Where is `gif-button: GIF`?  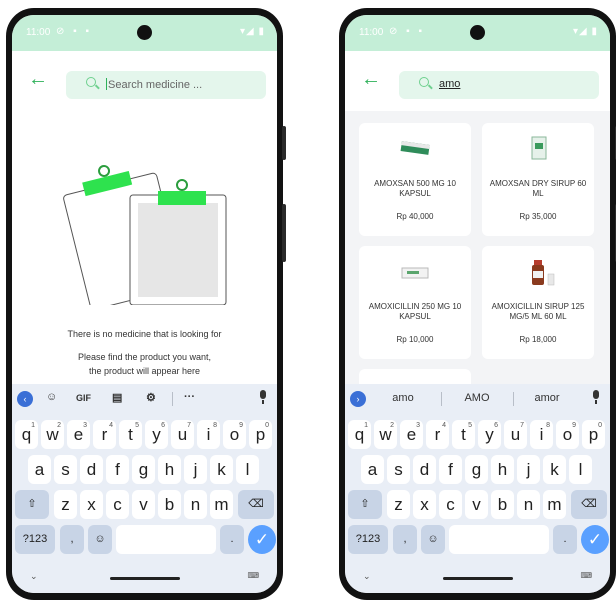 gif-button: GIF is located at coordinates (83, 398).